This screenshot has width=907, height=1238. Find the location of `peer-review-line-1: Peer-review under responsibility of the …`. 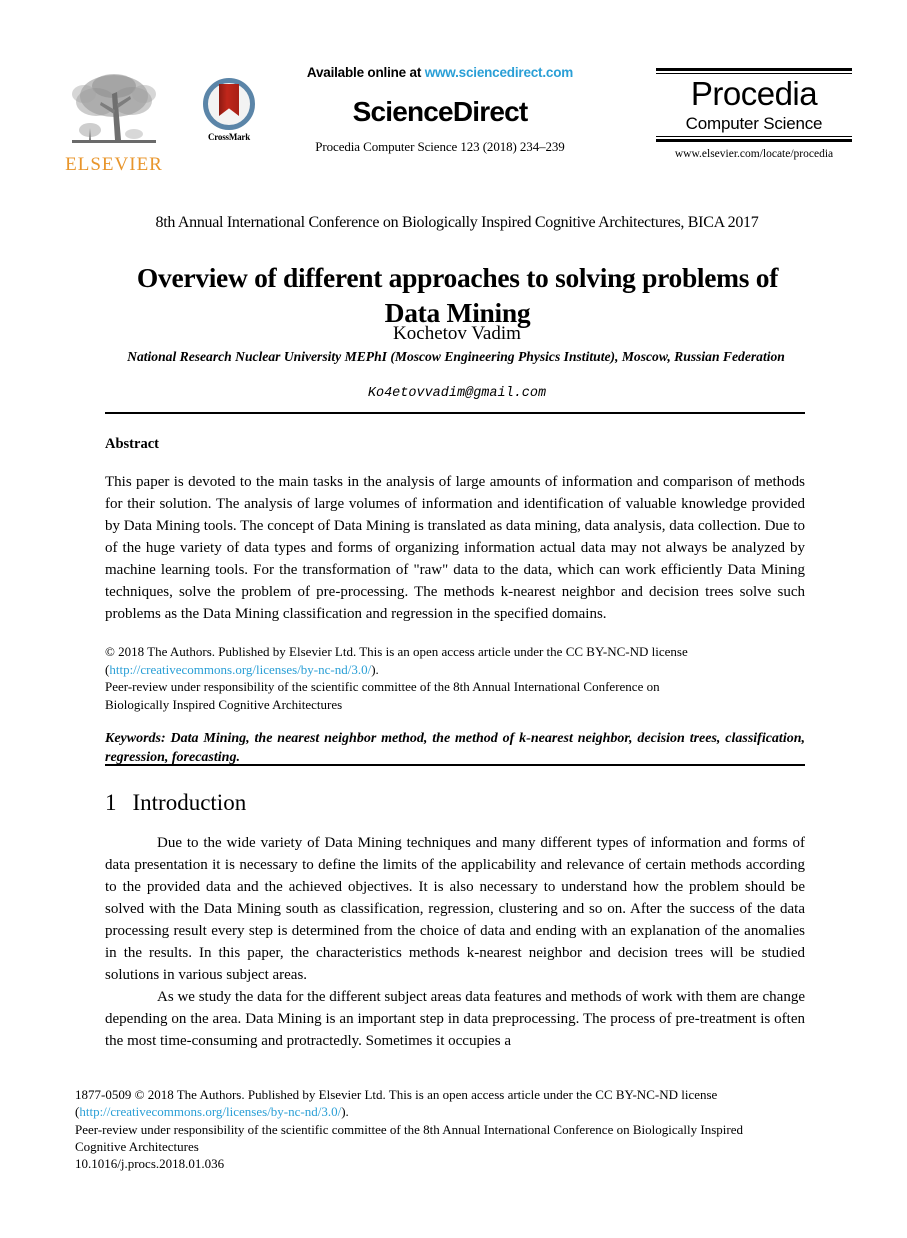

peer-review-line-1: Peer-review under responsibility of the … is located at coordinates (382, 687).